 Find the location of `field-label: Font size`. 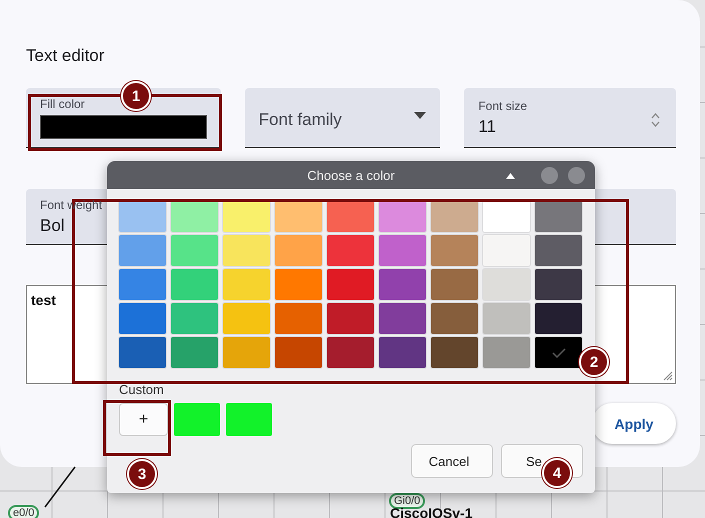

field-label: Font size is located at coordinates (503, 105).